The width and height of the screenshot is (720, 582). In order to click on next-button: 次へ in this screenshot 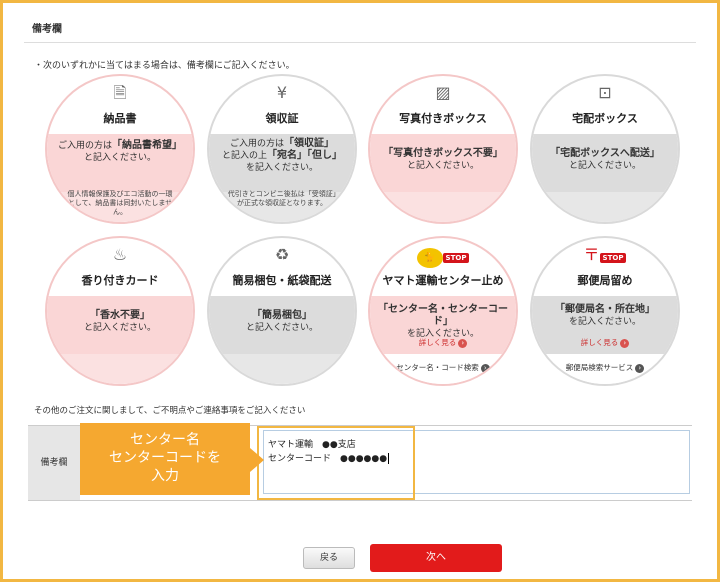, I will do `click(436, 558)`.